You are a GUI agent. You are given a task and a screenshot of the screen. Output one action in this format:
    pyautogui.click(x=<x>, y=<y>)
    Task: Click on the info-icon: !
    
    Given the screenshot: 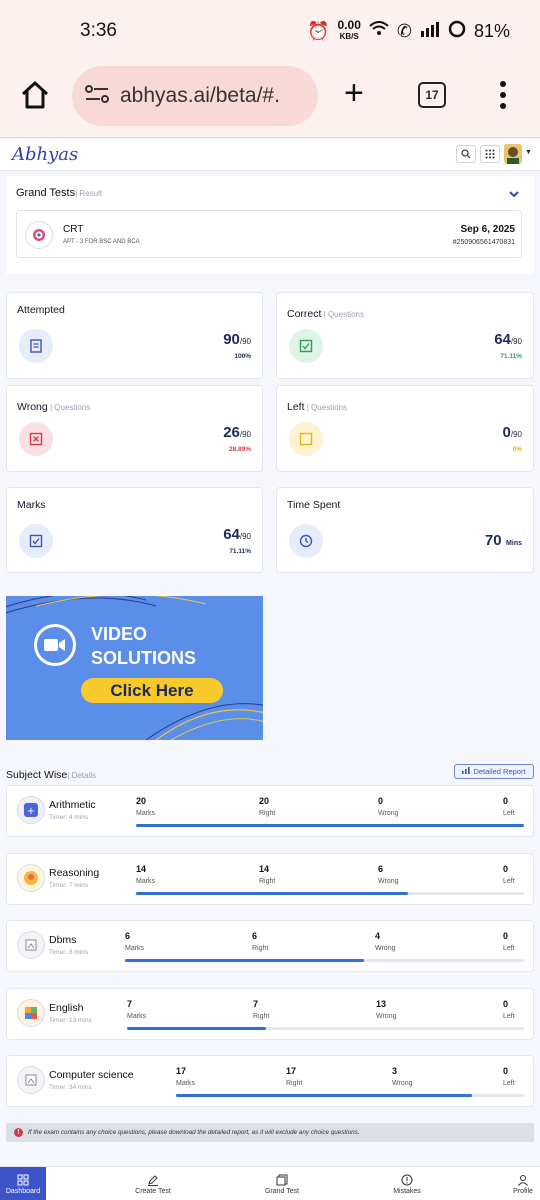 What is the action you would take?
    pyautogui.click(x=18, y=1132)
    